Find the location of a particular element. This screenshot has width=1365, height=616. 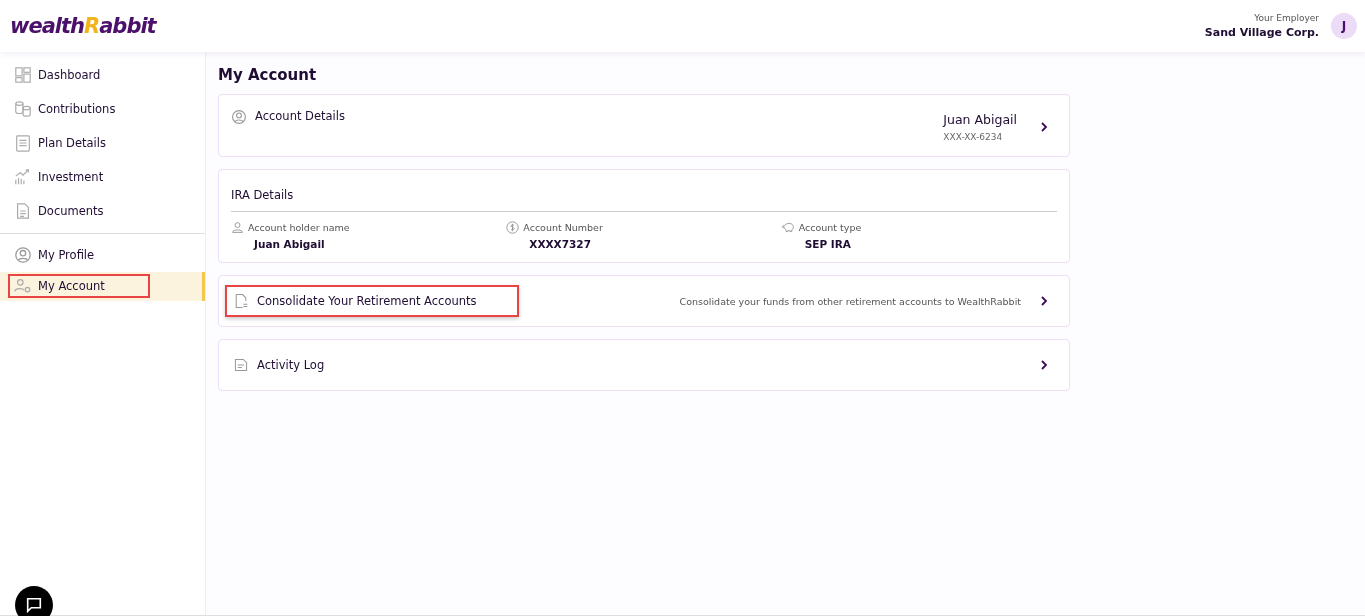

nav-row: Activity Log is located at coordinates (644, 365).